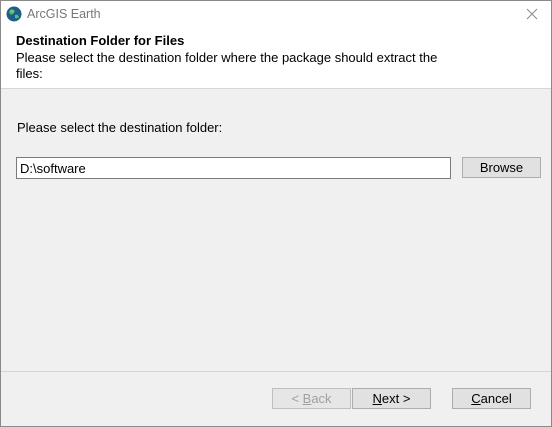  I want to click on cancel-mnemonic: C, so click(476, 398).